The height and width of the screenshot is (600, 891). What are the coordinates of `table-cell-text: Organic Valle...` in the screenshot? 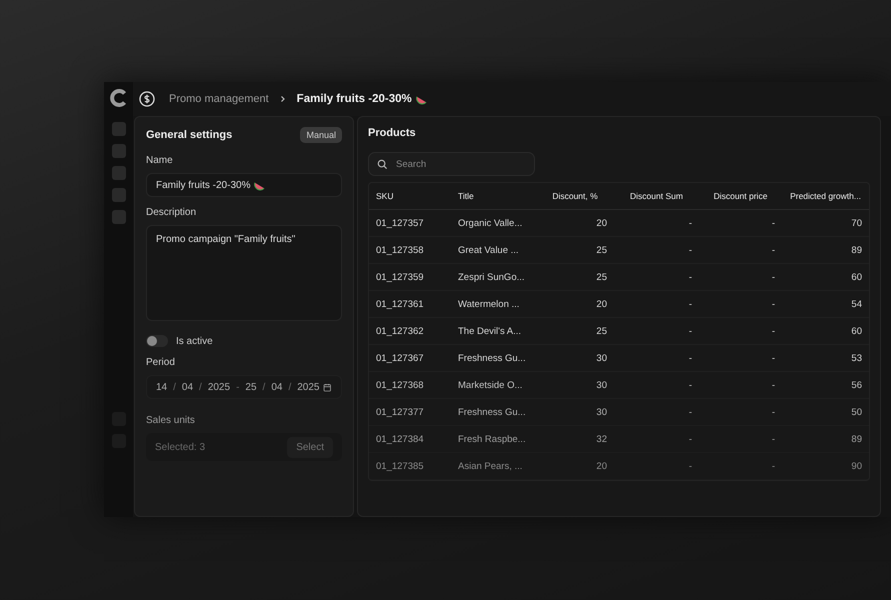 It's located at (490, 223).